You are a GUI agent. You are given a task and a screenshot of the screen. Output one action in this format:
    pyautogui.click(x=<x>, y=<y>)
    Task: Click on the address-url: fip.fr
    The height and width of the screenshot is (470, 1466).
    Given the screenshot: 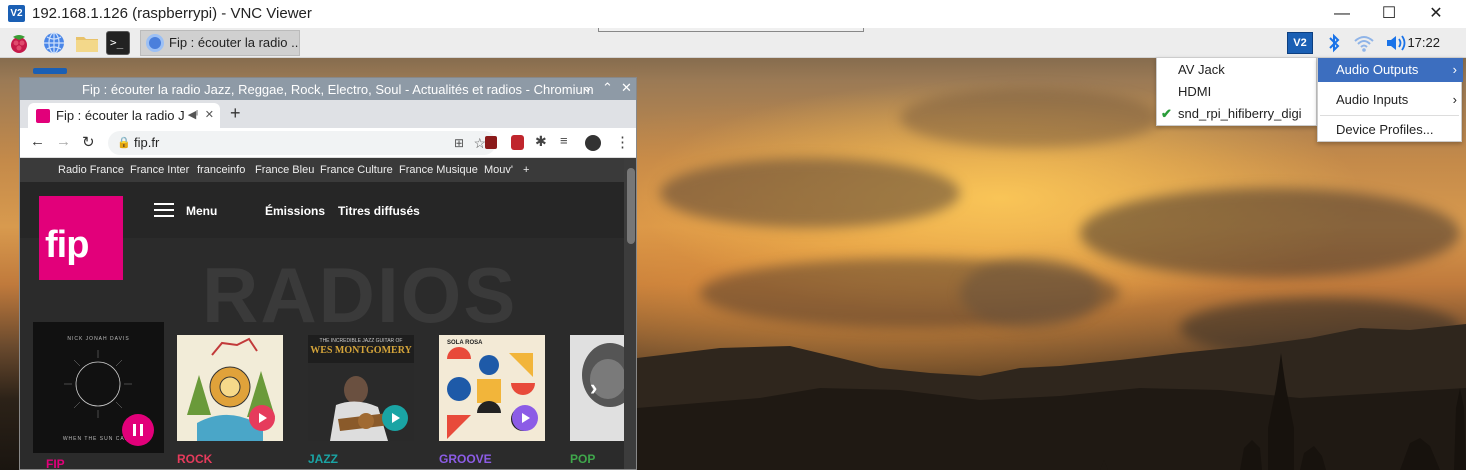 What is the action you would take?
    pyautogui.click(x=147, y=142)
    